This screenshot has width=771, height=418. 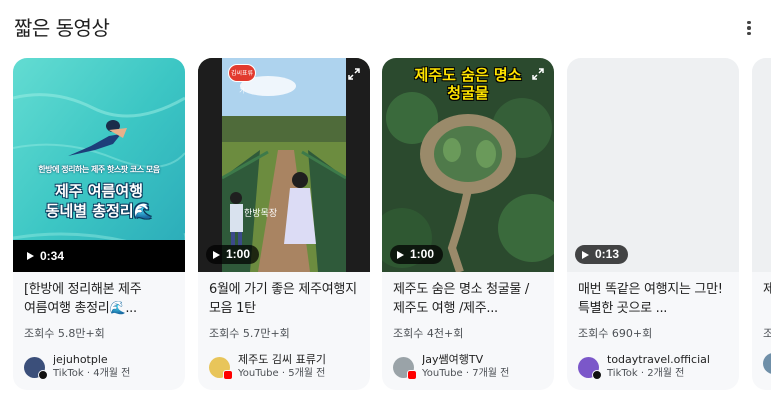 I want to click on thumbnail-image, so click(x=284, y=165).